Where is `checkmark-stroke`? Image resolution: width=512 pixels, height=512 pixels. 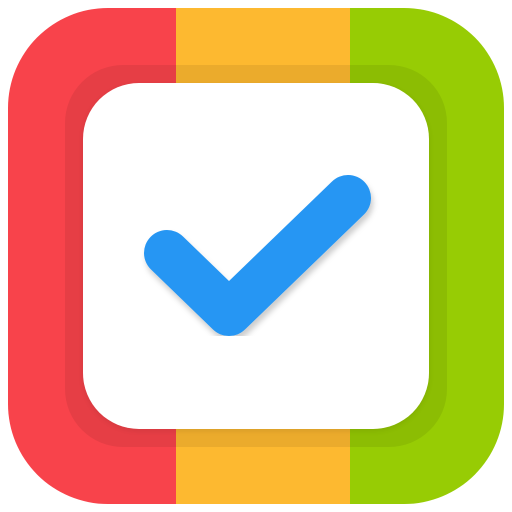
checkmark-stroke is located at coordinates (257, 255).